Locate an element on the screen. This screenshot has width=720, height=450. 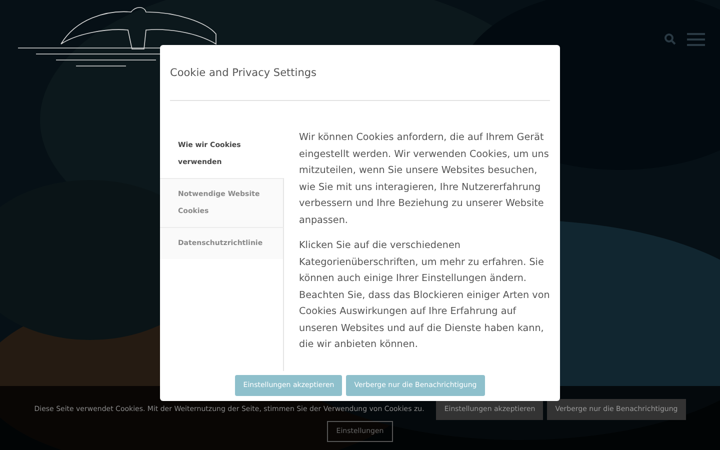
dialog-title: Cookie and Privacy Settings is located at coordinates (243, 73).